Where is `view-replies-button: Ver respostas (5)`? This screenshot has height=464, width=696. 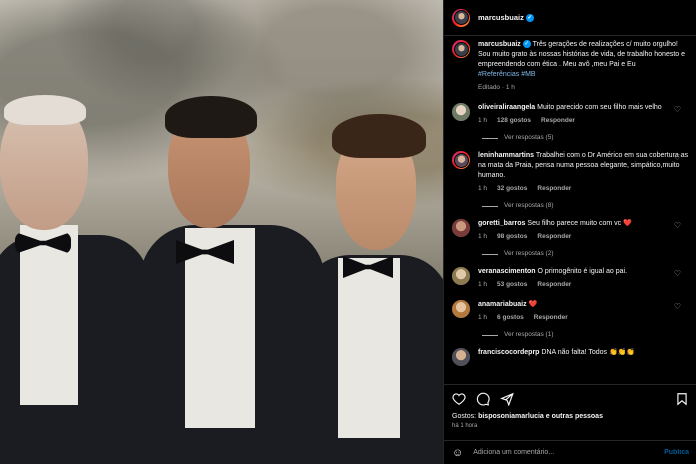
view-replies-button: Ver respostas (5) is located at coordinates (585, 137).